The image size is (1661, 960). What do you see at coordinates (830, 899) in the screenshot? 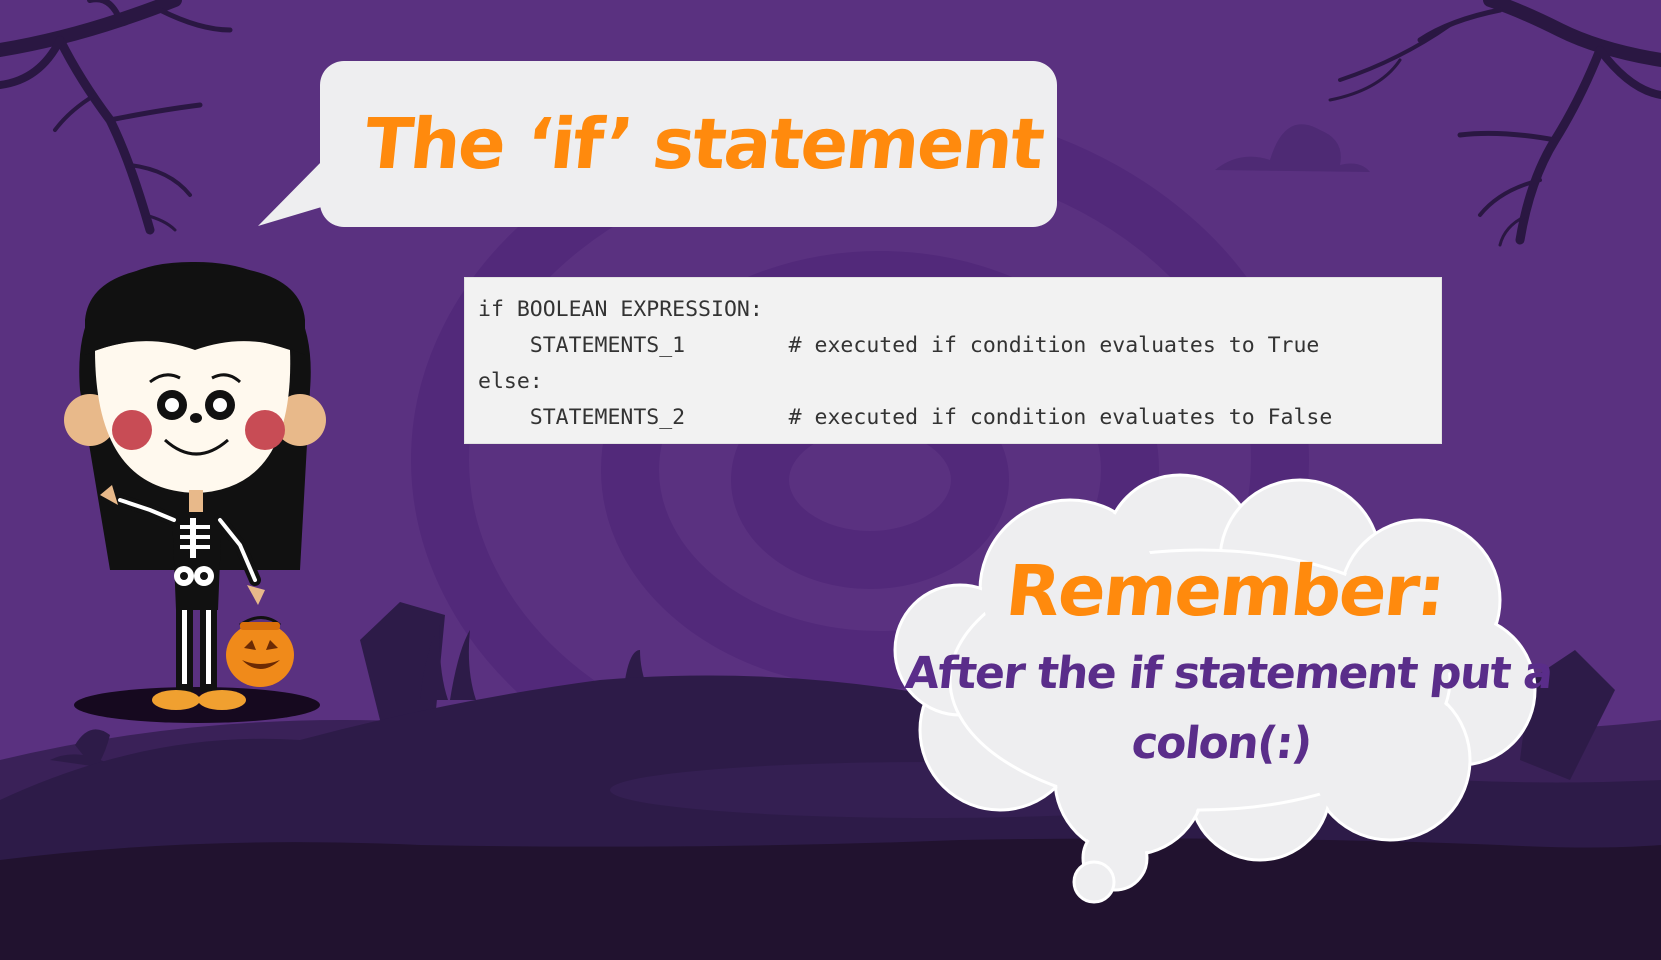
I see `foreground-ground` at bounding box center [830, 899].